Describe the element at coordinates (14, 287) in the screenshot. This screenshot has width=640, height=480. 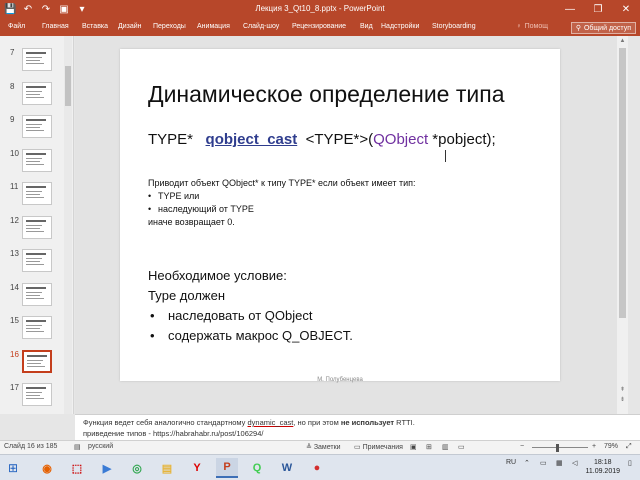
I see `slide-number: 14` at that location.